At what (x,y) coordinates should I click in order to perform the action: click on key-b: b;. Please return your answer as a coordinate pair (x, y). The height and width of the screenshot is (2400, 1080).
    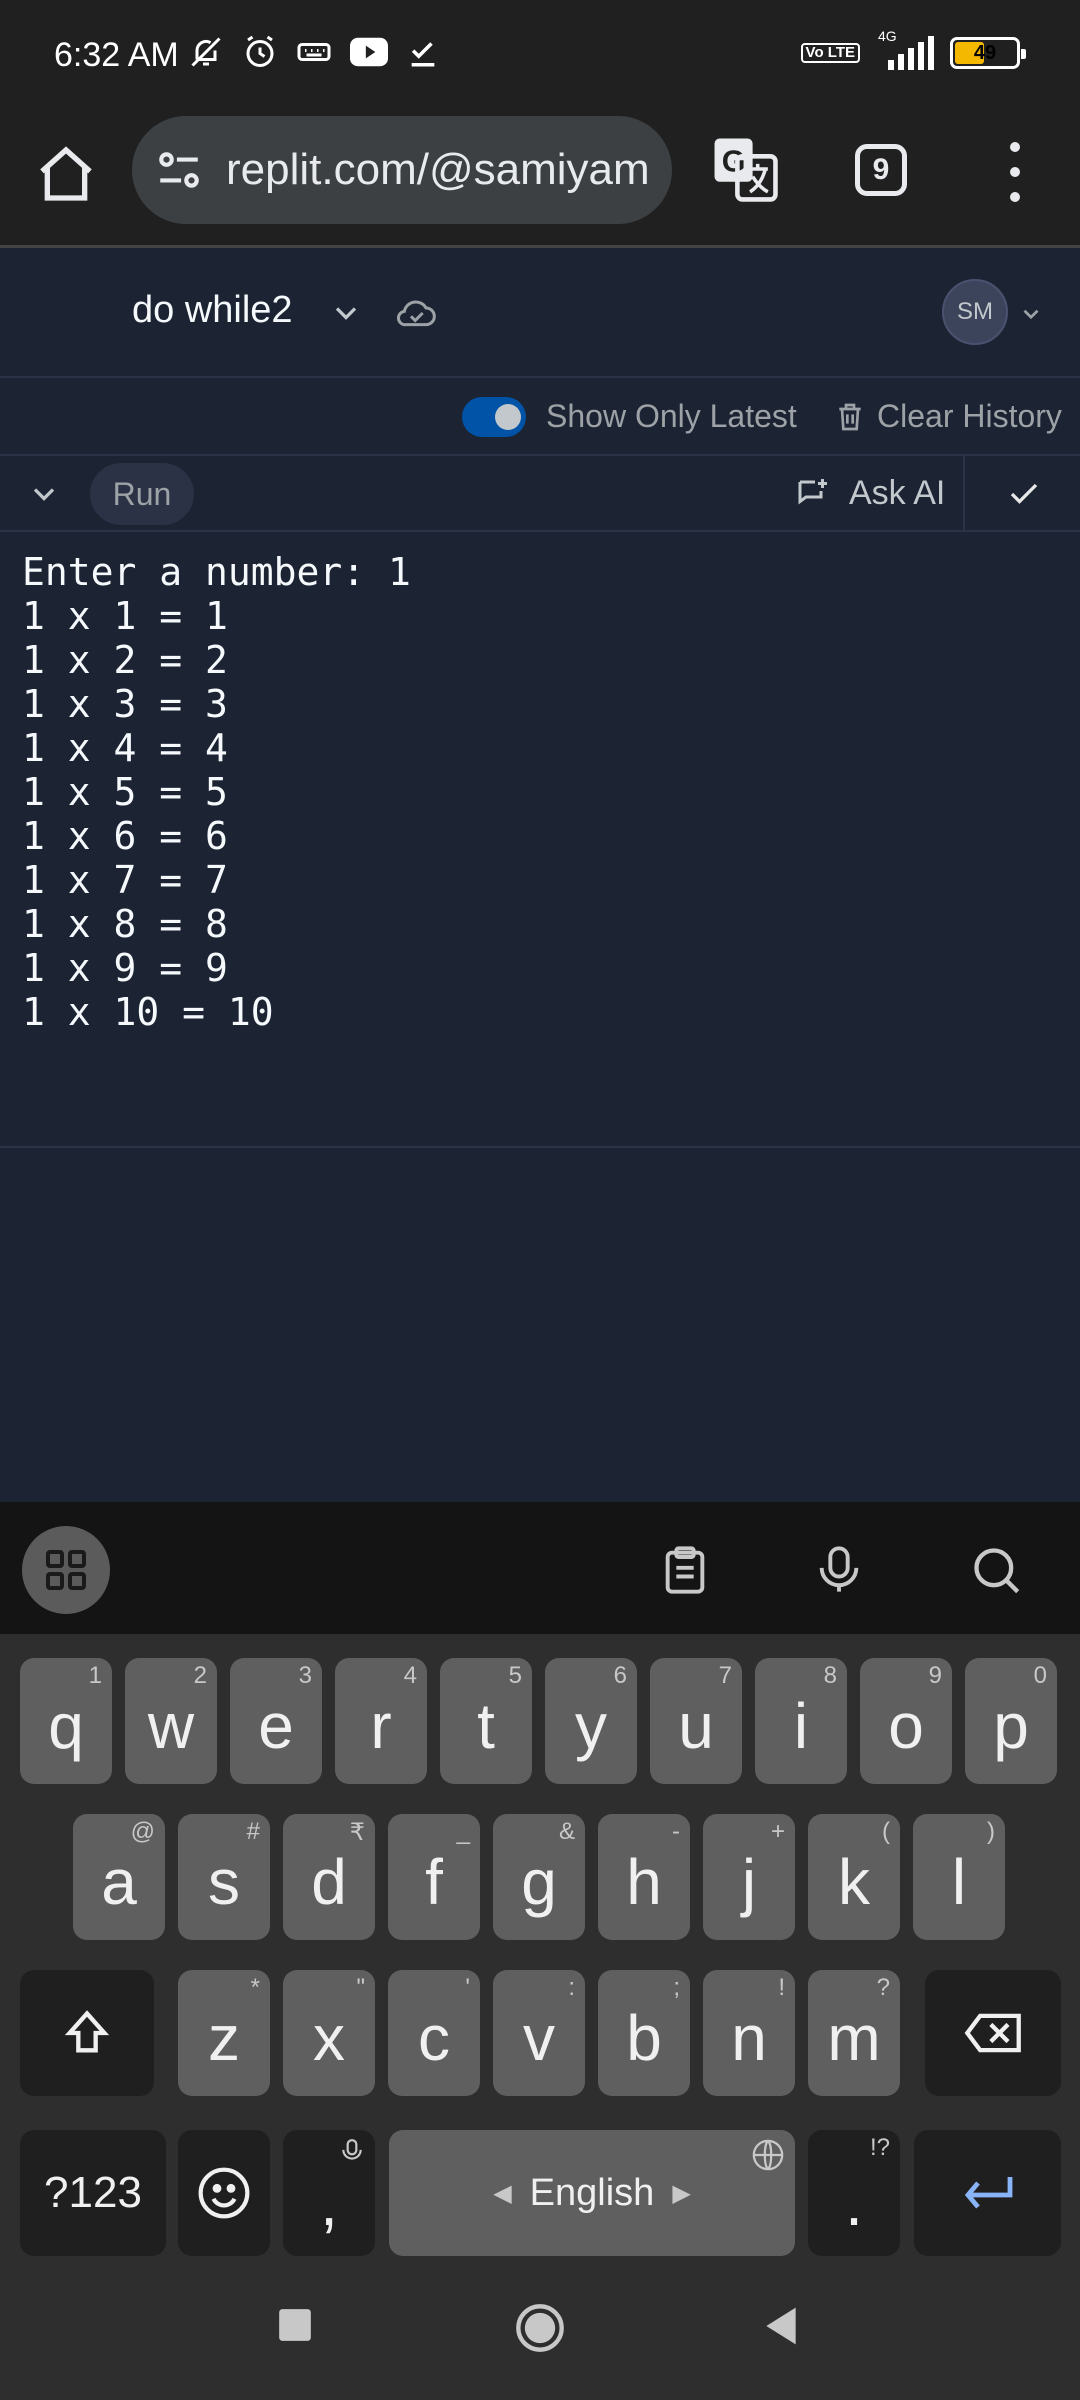
    Looking at the image, I should click on (644, 2033).